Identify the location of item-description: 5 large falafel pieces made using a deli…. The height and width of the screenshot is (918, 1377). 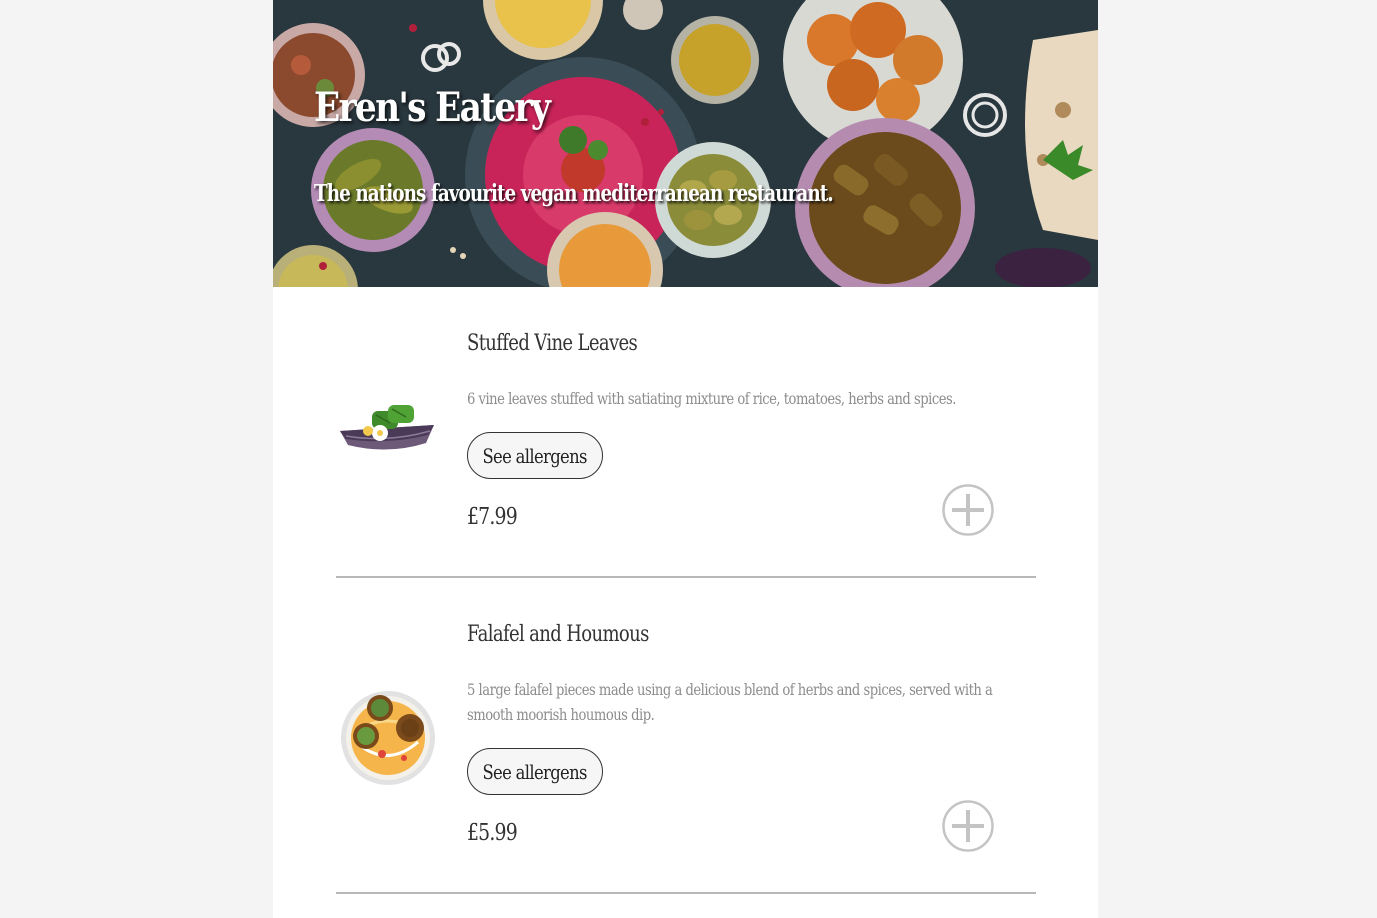
(730, 702).